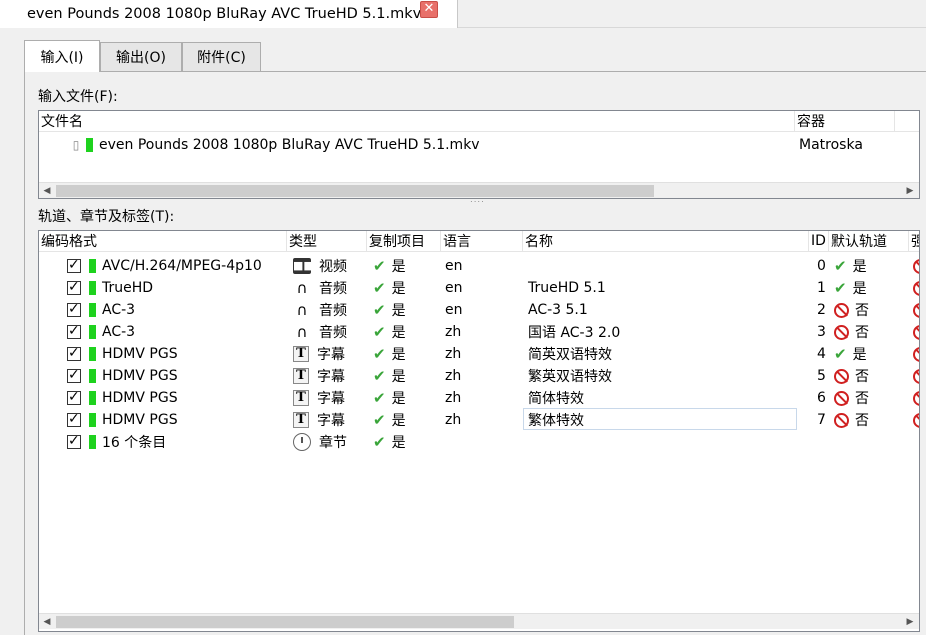 The height and width of the screenshot is (635, 926). What do you see at coordinates (140, 420) in the screenshot?
I see `track-codec: HDMV PGS` at bounding box center [140, 420].